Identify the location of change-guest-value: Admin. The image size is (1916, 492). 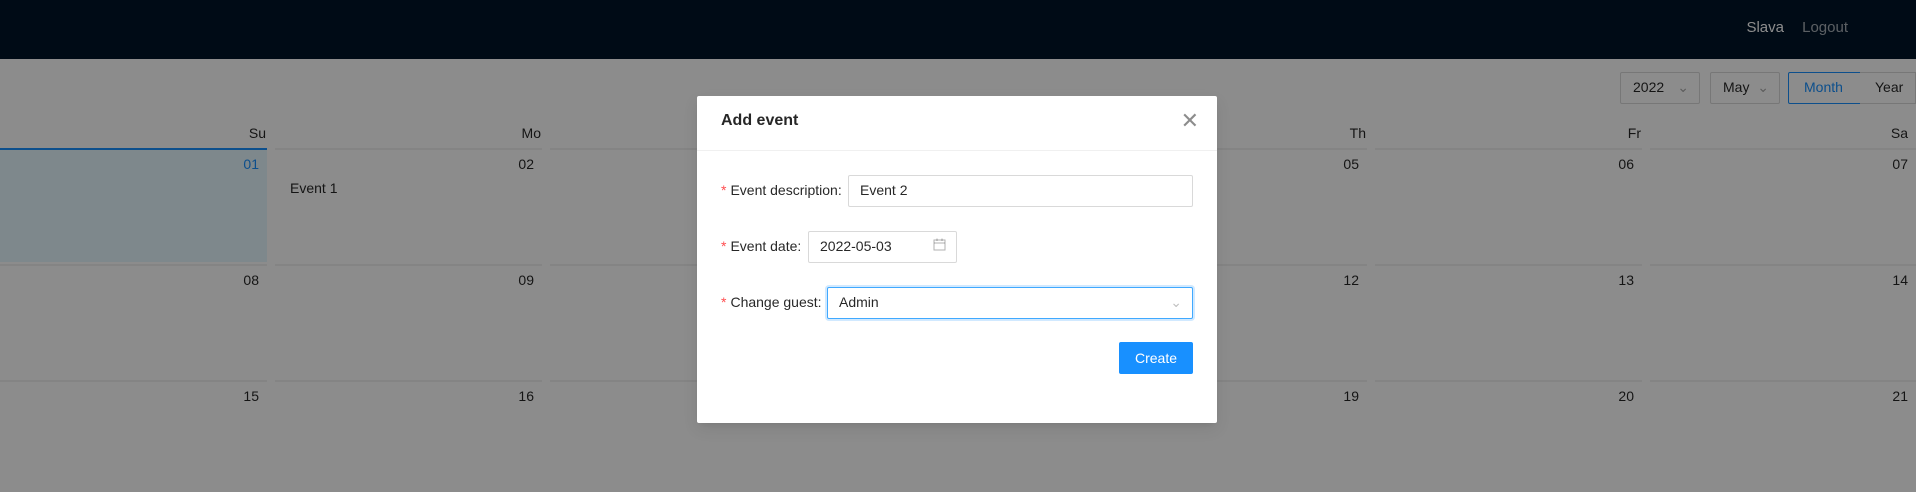
(859, 302).